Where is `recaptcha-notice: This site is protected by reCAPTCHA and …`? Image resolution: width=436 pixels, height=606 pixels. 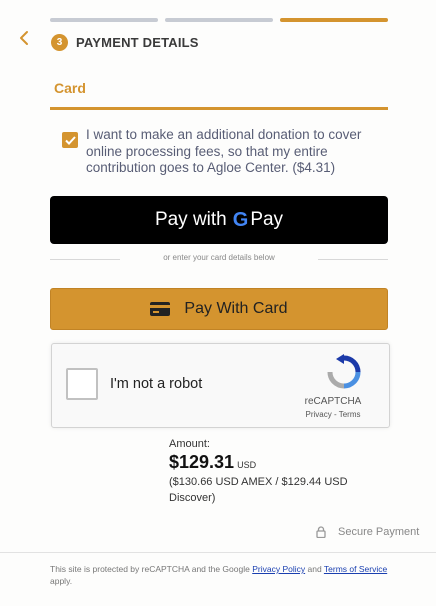 recaptcha-notice: This site is protected by reCAPTCHA and … is located at coordinates (219, 575).